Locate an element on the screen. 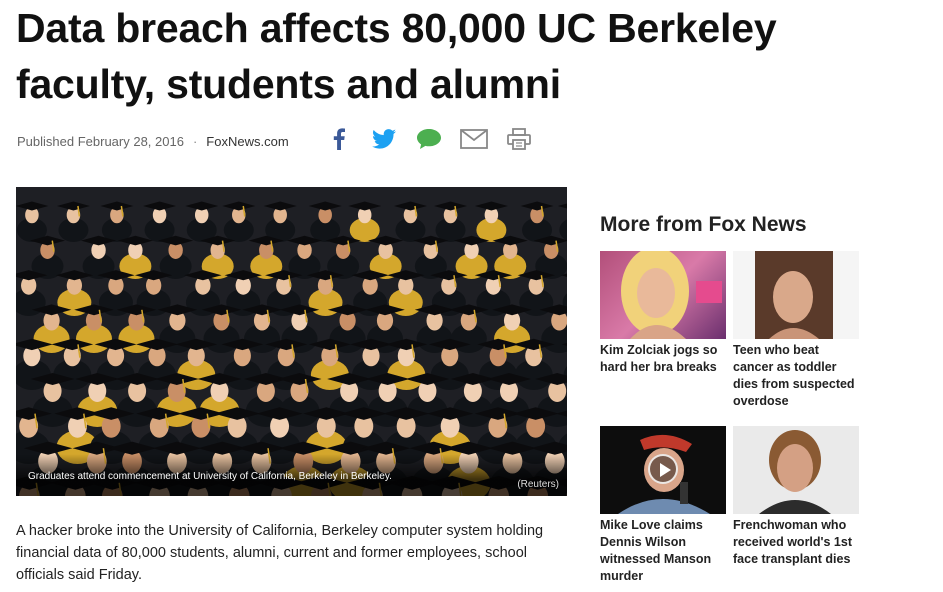 This screenshot has width=943, height=592. image-credit: (Reuters) is located at coordinates (538, 484).